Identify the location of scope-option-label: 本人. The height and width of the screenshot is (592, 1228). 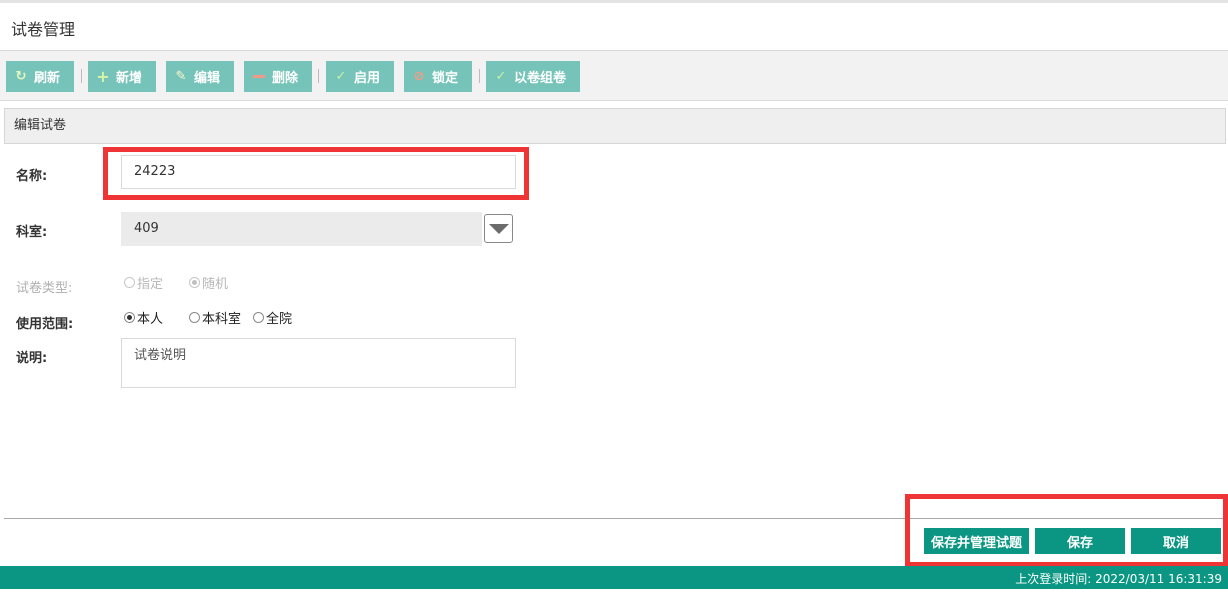
(150, 319).